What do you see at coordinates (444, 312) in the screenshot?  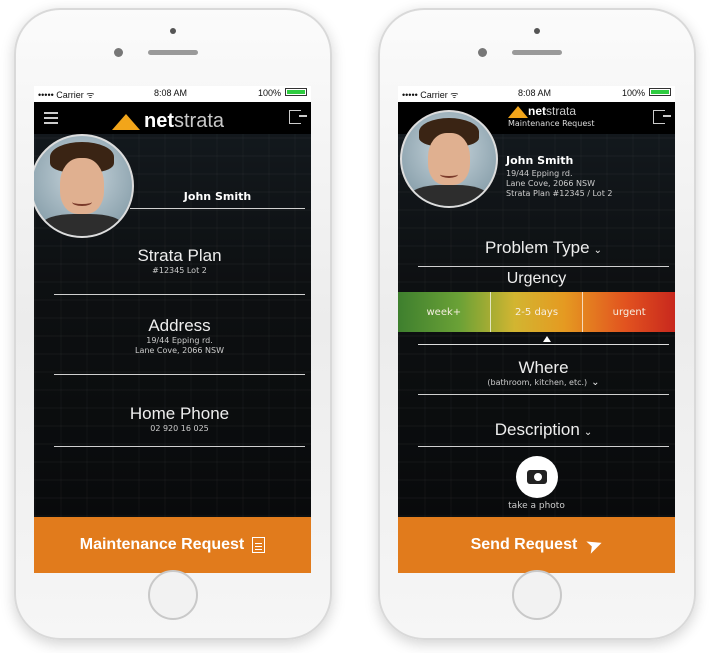 I see `urgency-option-week: week+` at bounding box center [444, 312].